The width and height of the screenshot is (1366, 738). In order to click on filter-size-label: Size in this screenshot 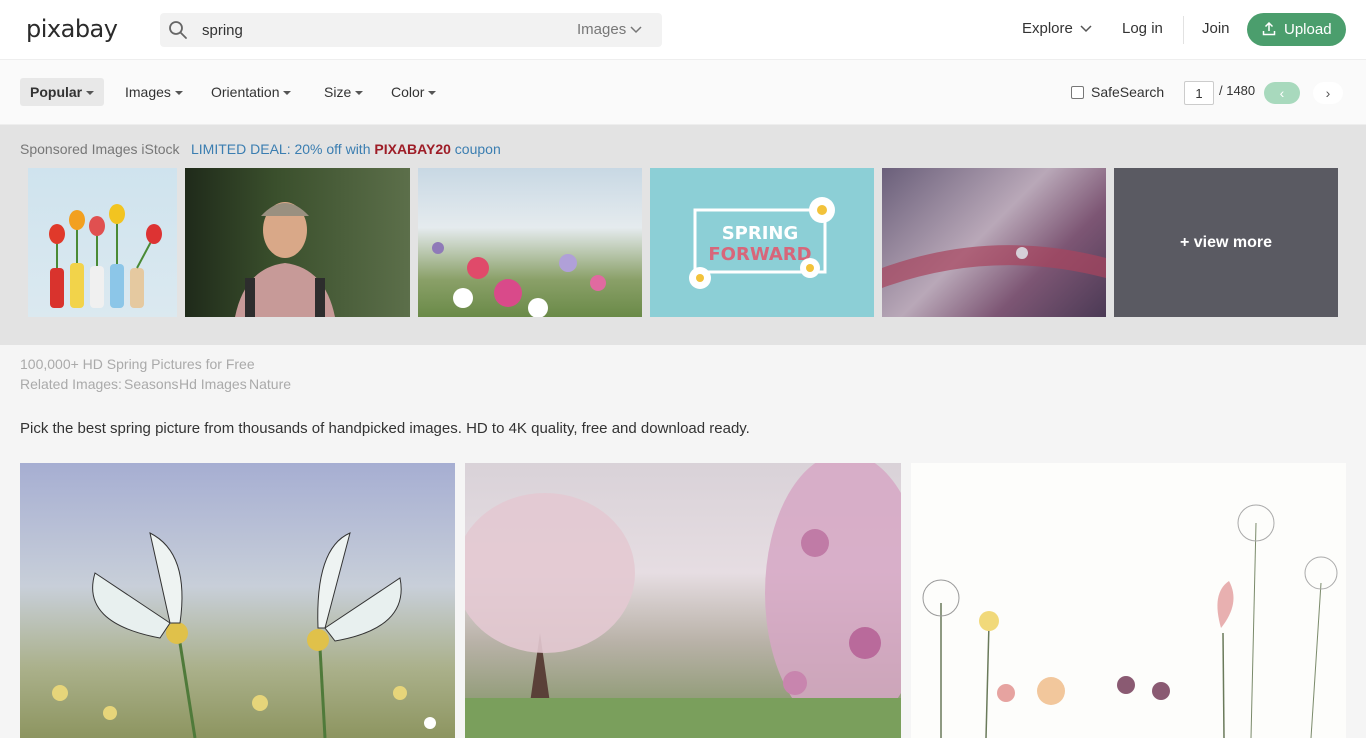, I will do `click(338, 92)`.